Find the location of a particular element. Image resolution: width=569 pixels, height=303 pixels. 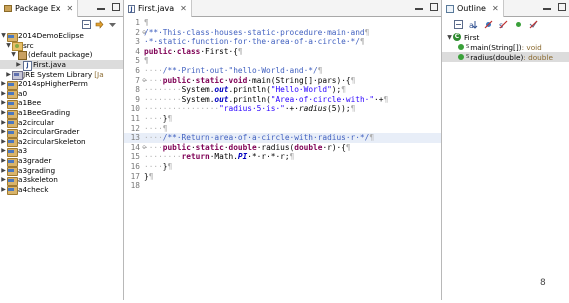

method-name: radius(double) is located at coordinates (497, 57).